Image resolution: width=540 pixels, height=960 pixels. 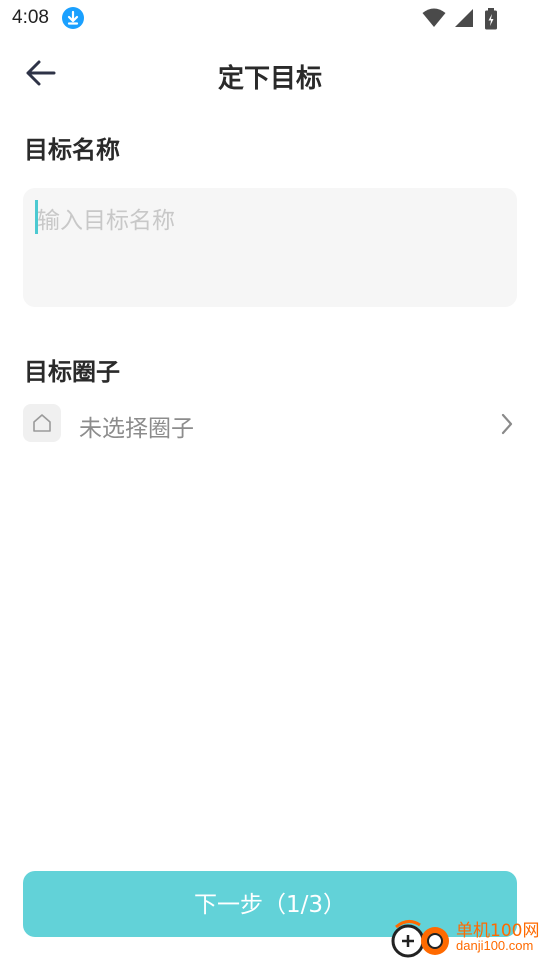 I want to click on signal-icon, so click(x=464, y=18).